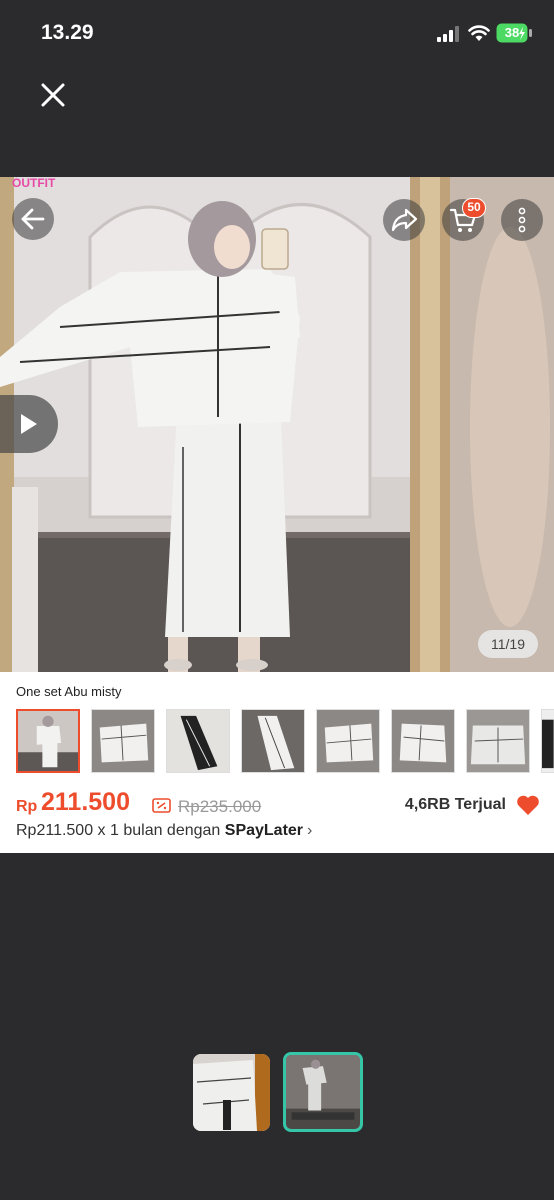 The width and height of the screenshot is (554, 1200). What do you see at coordinates (455, 804) in the screenshot?
I see `sold-count: 4,6RB Terjual` at bounding box center [455, 804].